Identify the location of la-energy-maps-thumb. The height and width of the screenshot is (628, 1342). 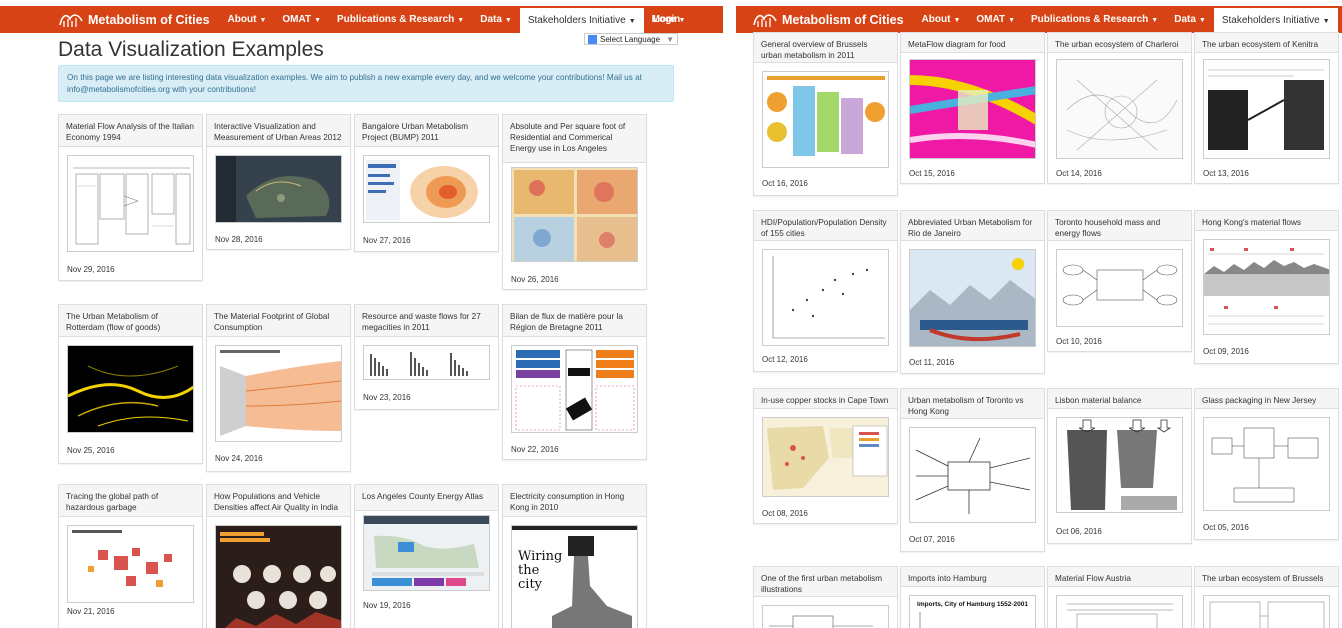
(575, 215).